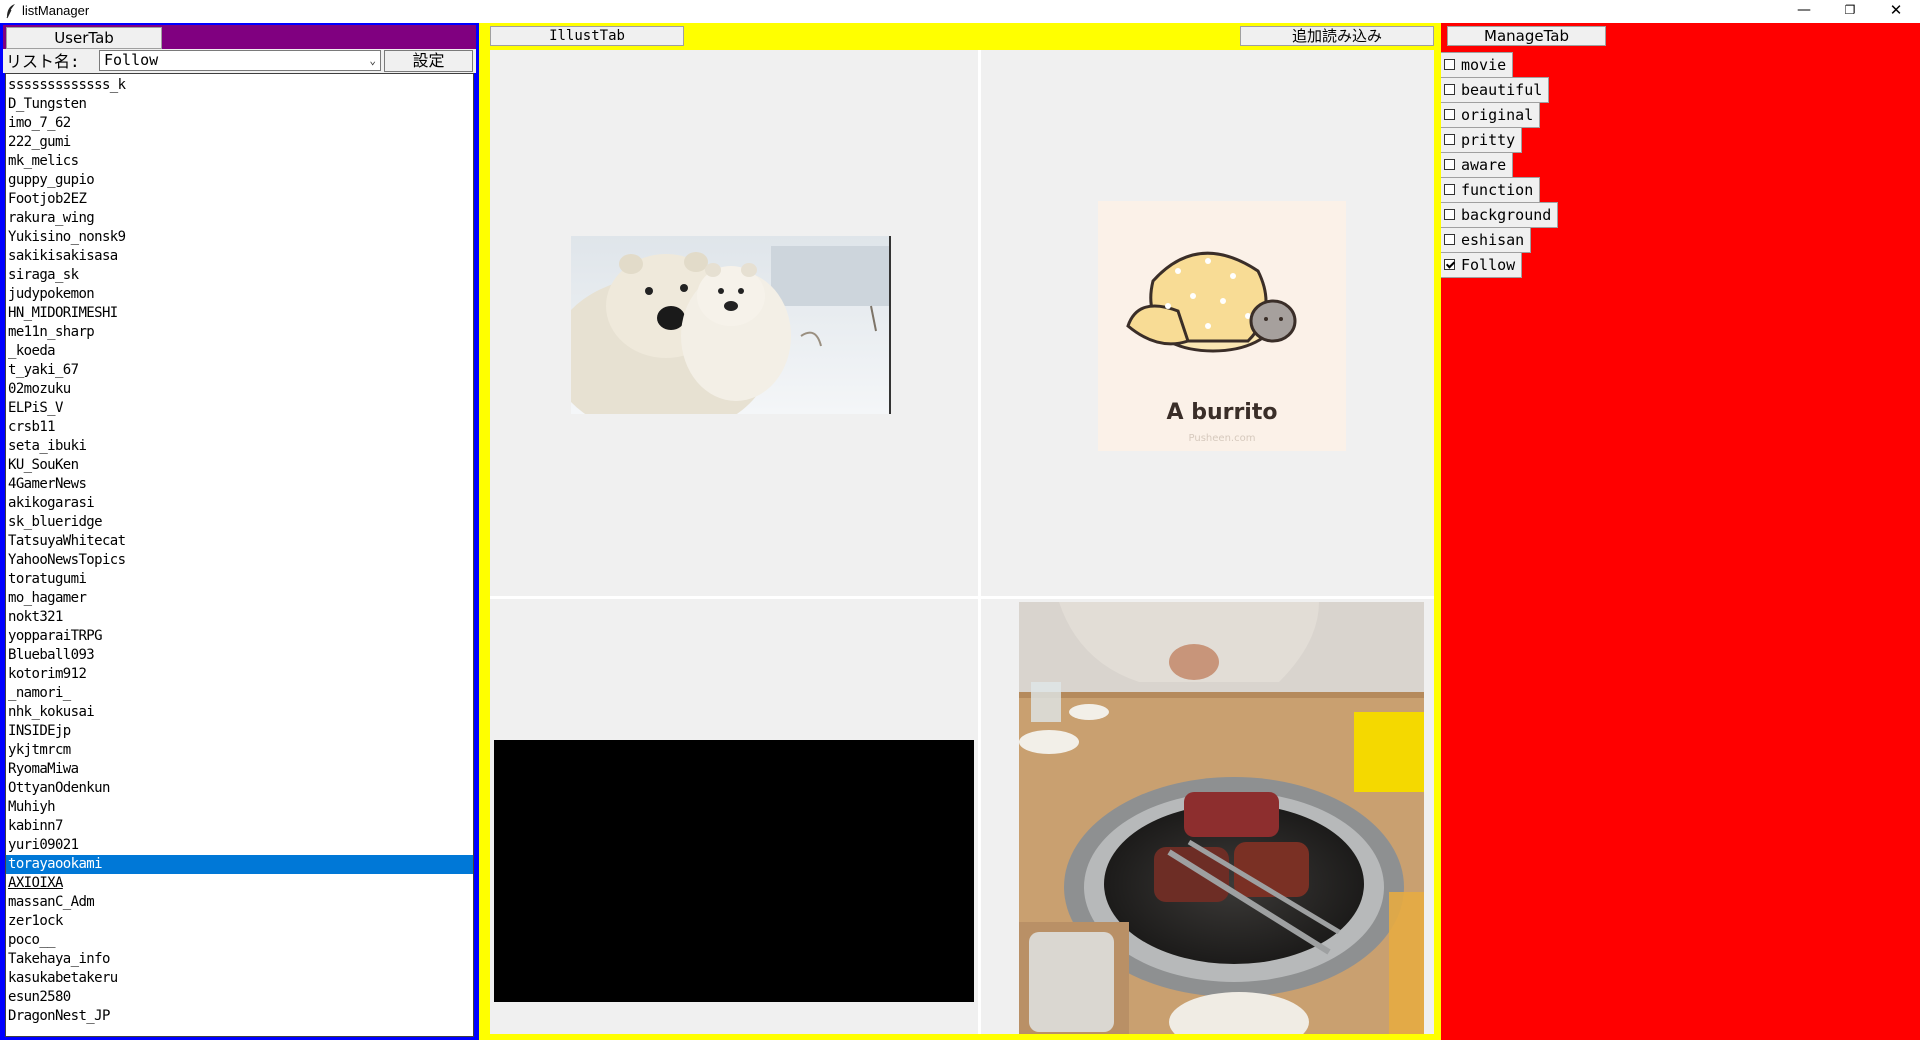 This screenshot has height=1040, width=1920. Describe the element at coordinates (239, 161) in the screenshot. I see `list-item: mk_melics` at that location.